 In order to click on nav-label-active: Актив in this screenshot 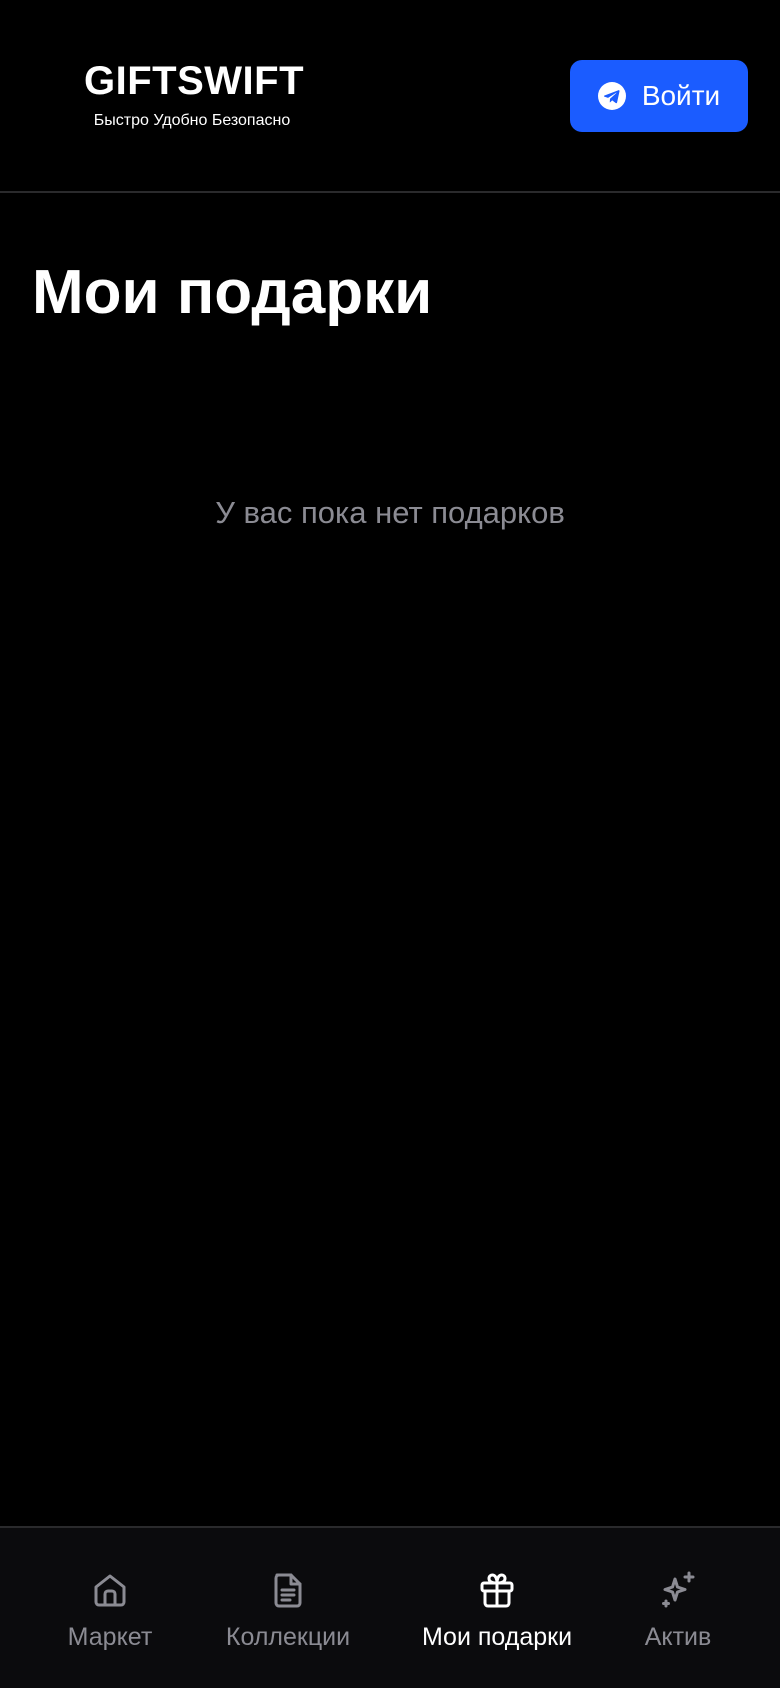, I will do `click(678, 1637)`.